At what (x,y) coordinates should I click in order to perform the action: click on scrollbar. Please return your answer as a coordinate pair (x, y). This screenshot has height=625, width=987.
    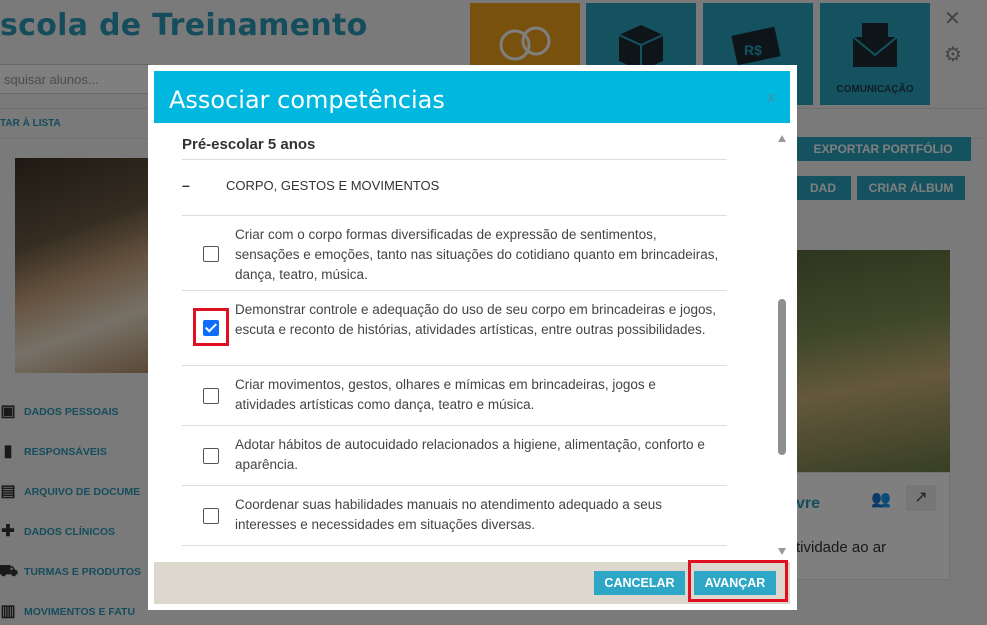
    Looking at the image, I should click on (782, 345).